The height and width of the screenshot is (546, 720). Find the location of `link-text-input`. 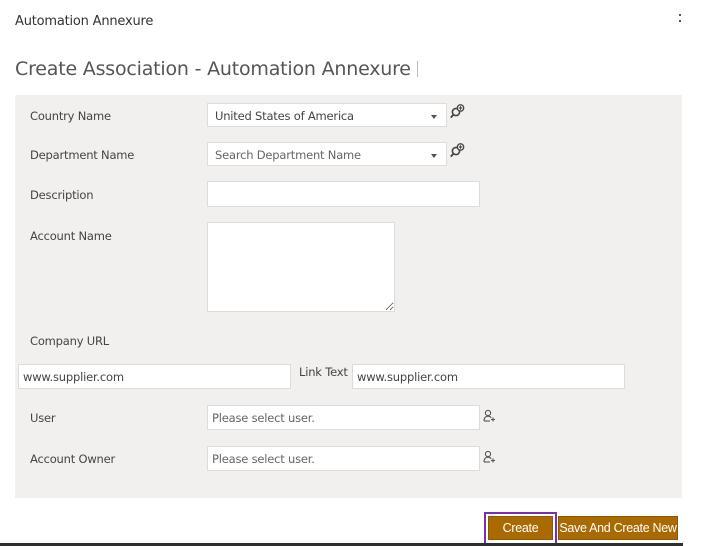

link-text-input is located at coordinates (488, 376).